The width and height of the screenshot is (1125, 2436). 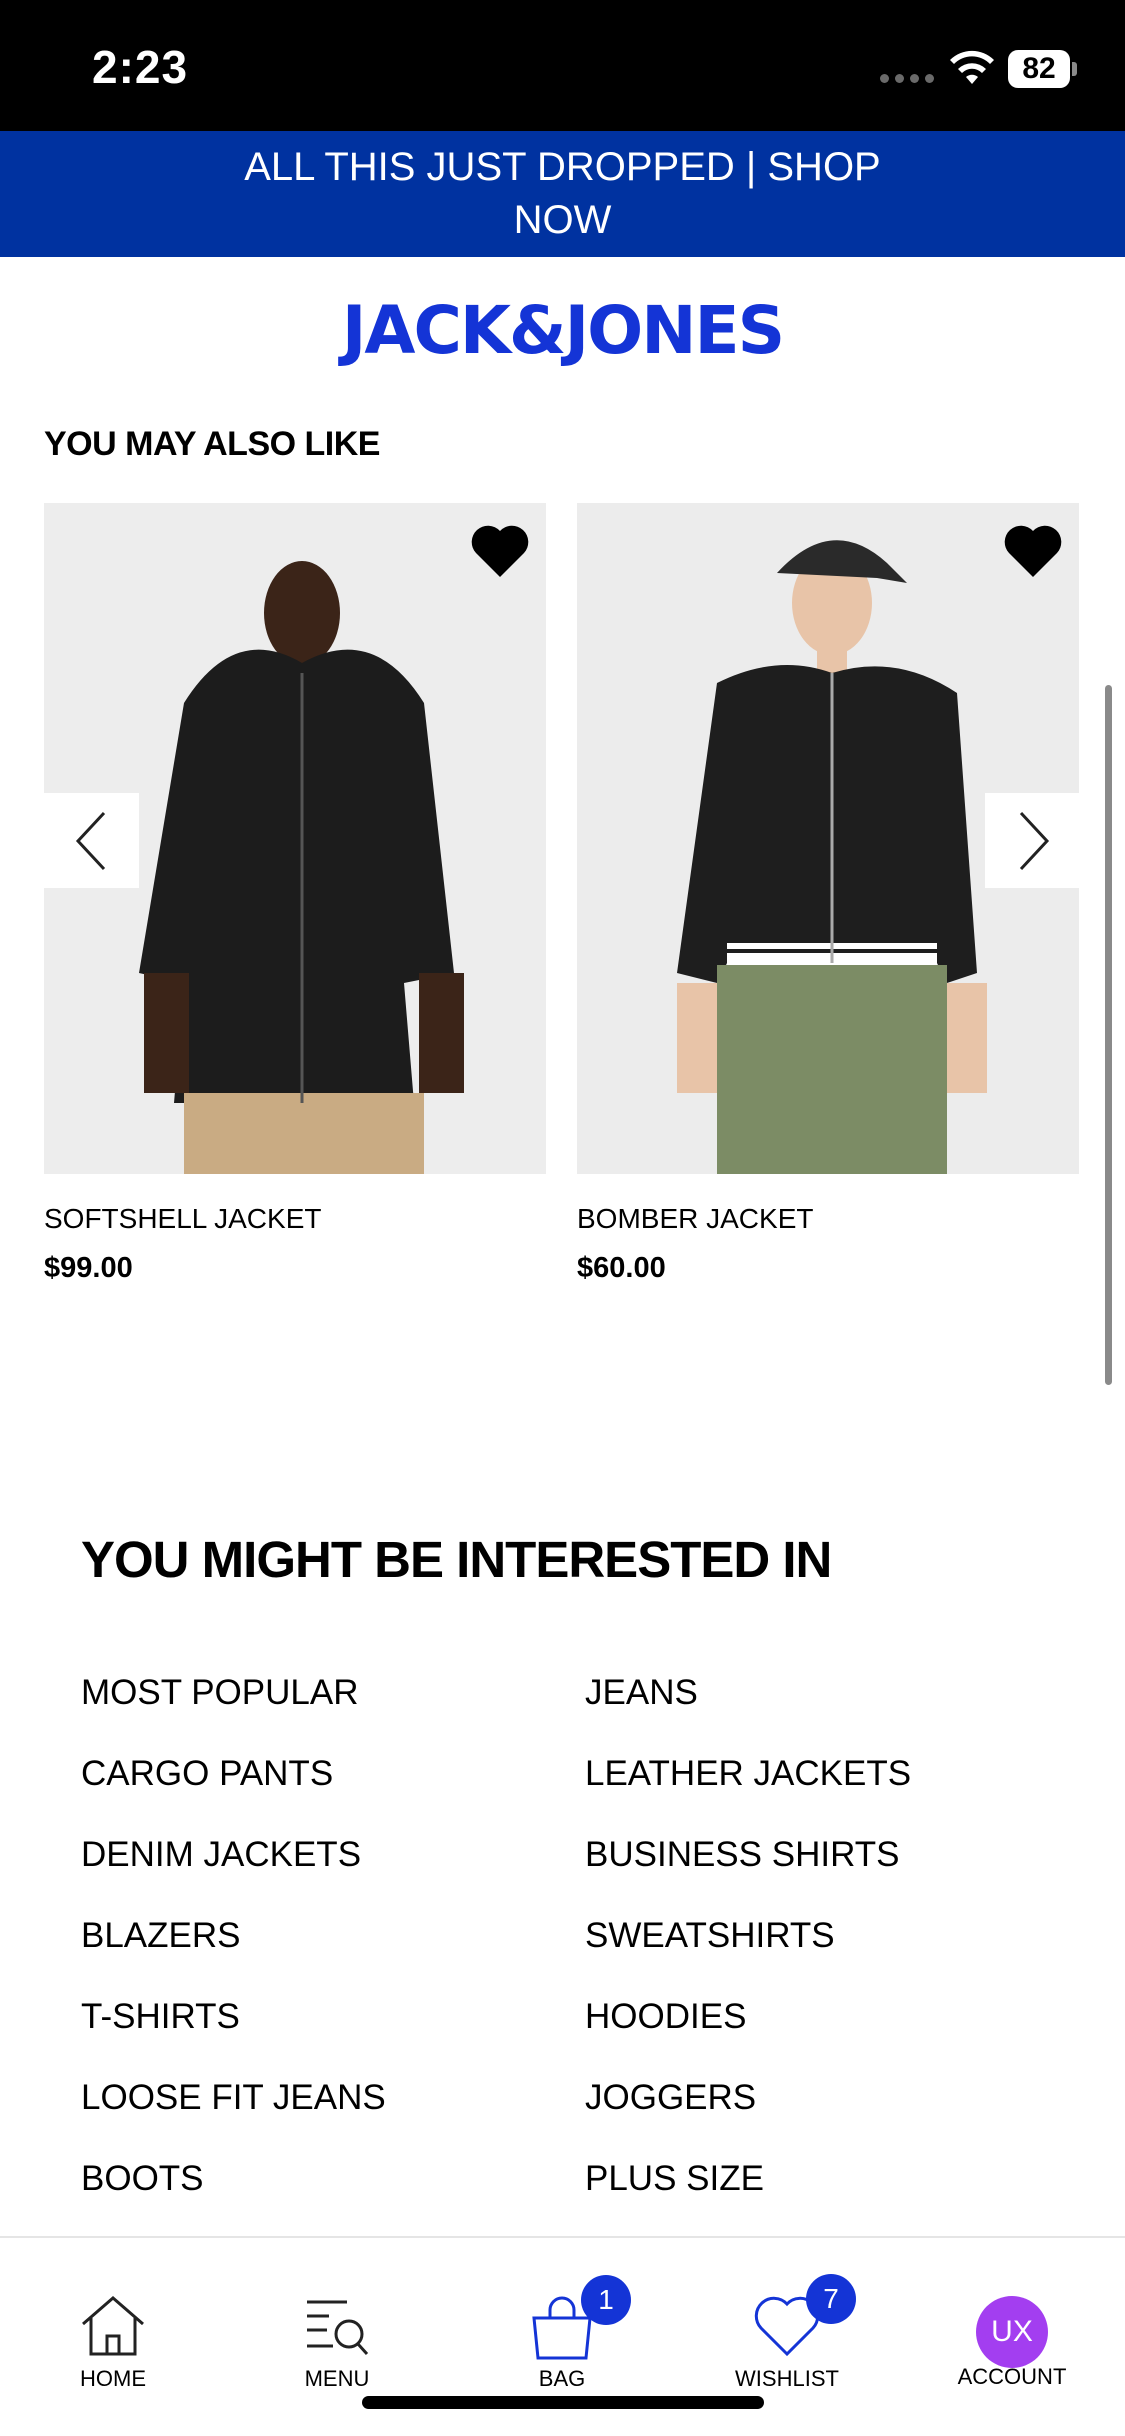 I want to click on interest-link: DENIM JACKETS, so click(x=333, y=1870).